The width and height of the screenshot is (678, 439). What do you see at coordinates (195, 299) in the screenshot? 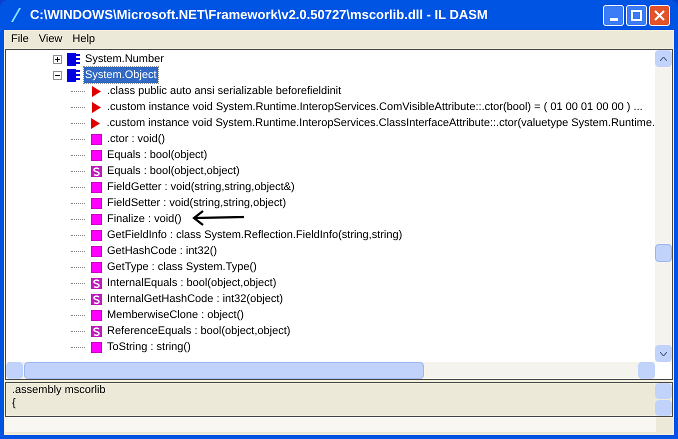
I see `tree-node: InternalGetHashCode : int32(object)` at bounding box center [195, 299].